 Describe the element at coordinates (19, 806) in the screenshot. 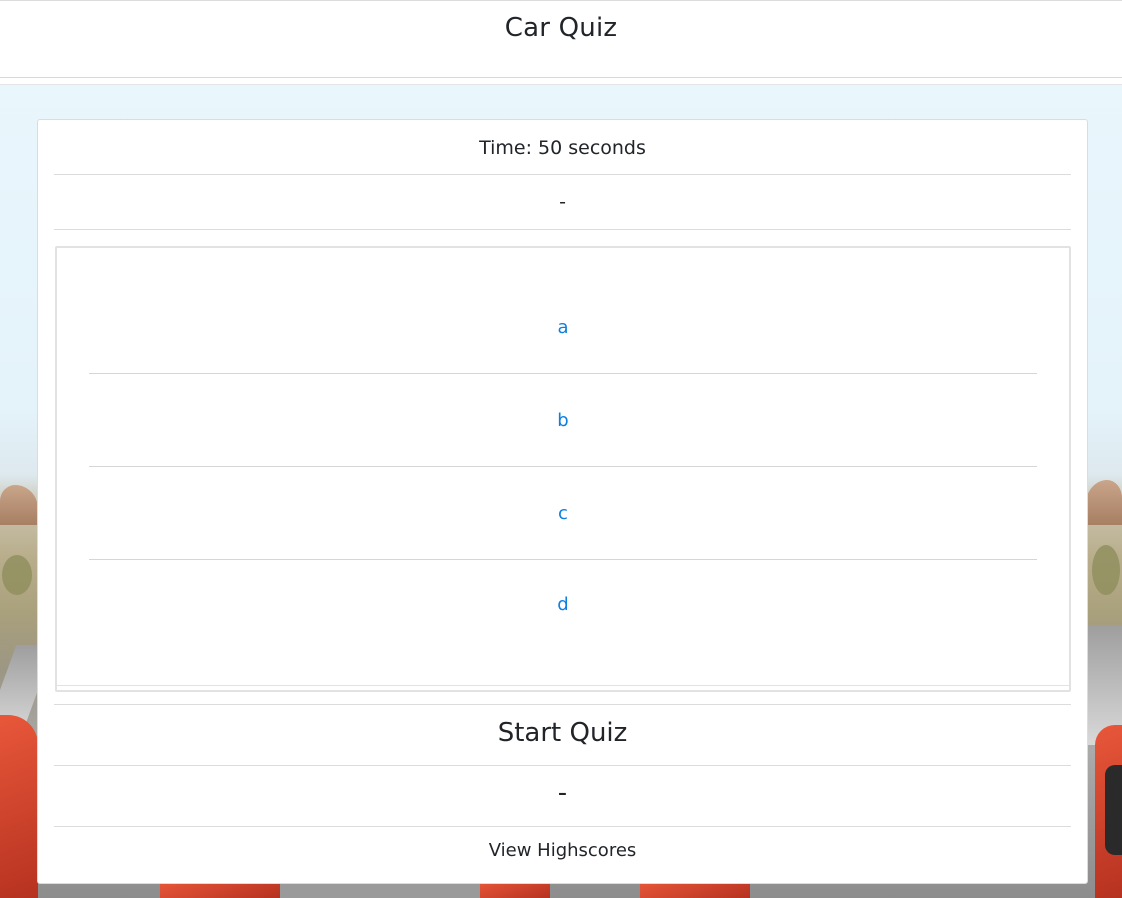

I see `car-left` at that location.